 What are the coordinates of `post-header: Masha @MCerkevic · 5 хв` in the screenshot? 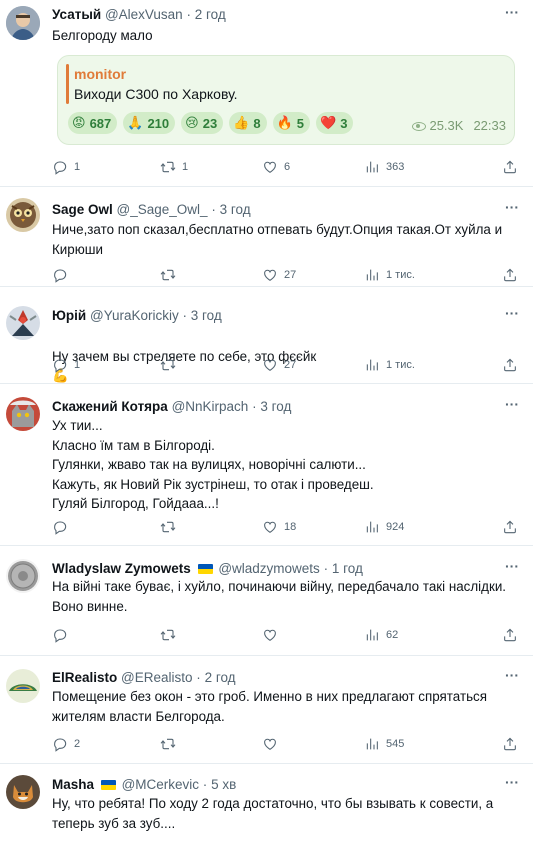 It's located at (144, 784).